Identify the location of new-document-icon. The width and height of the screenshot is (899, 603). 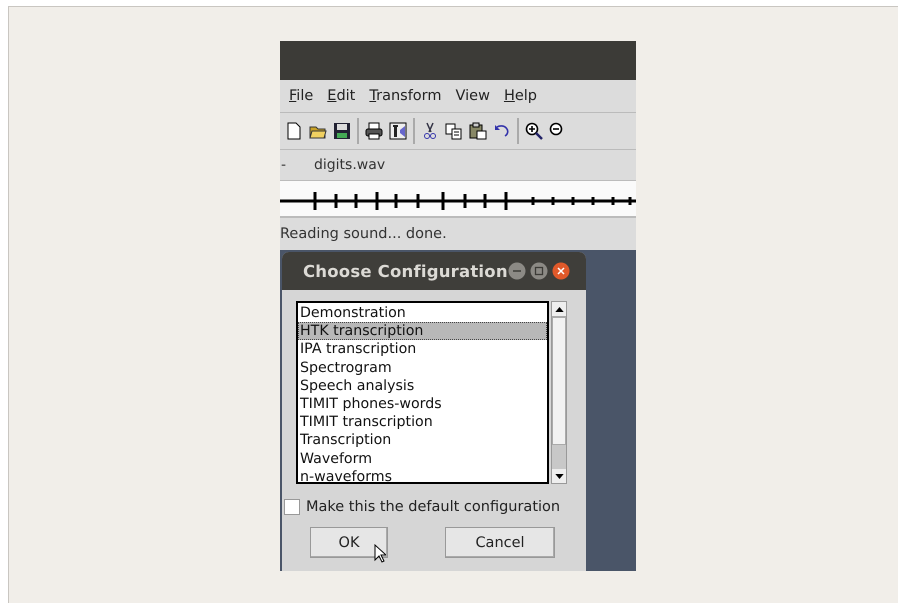
(294, 131).